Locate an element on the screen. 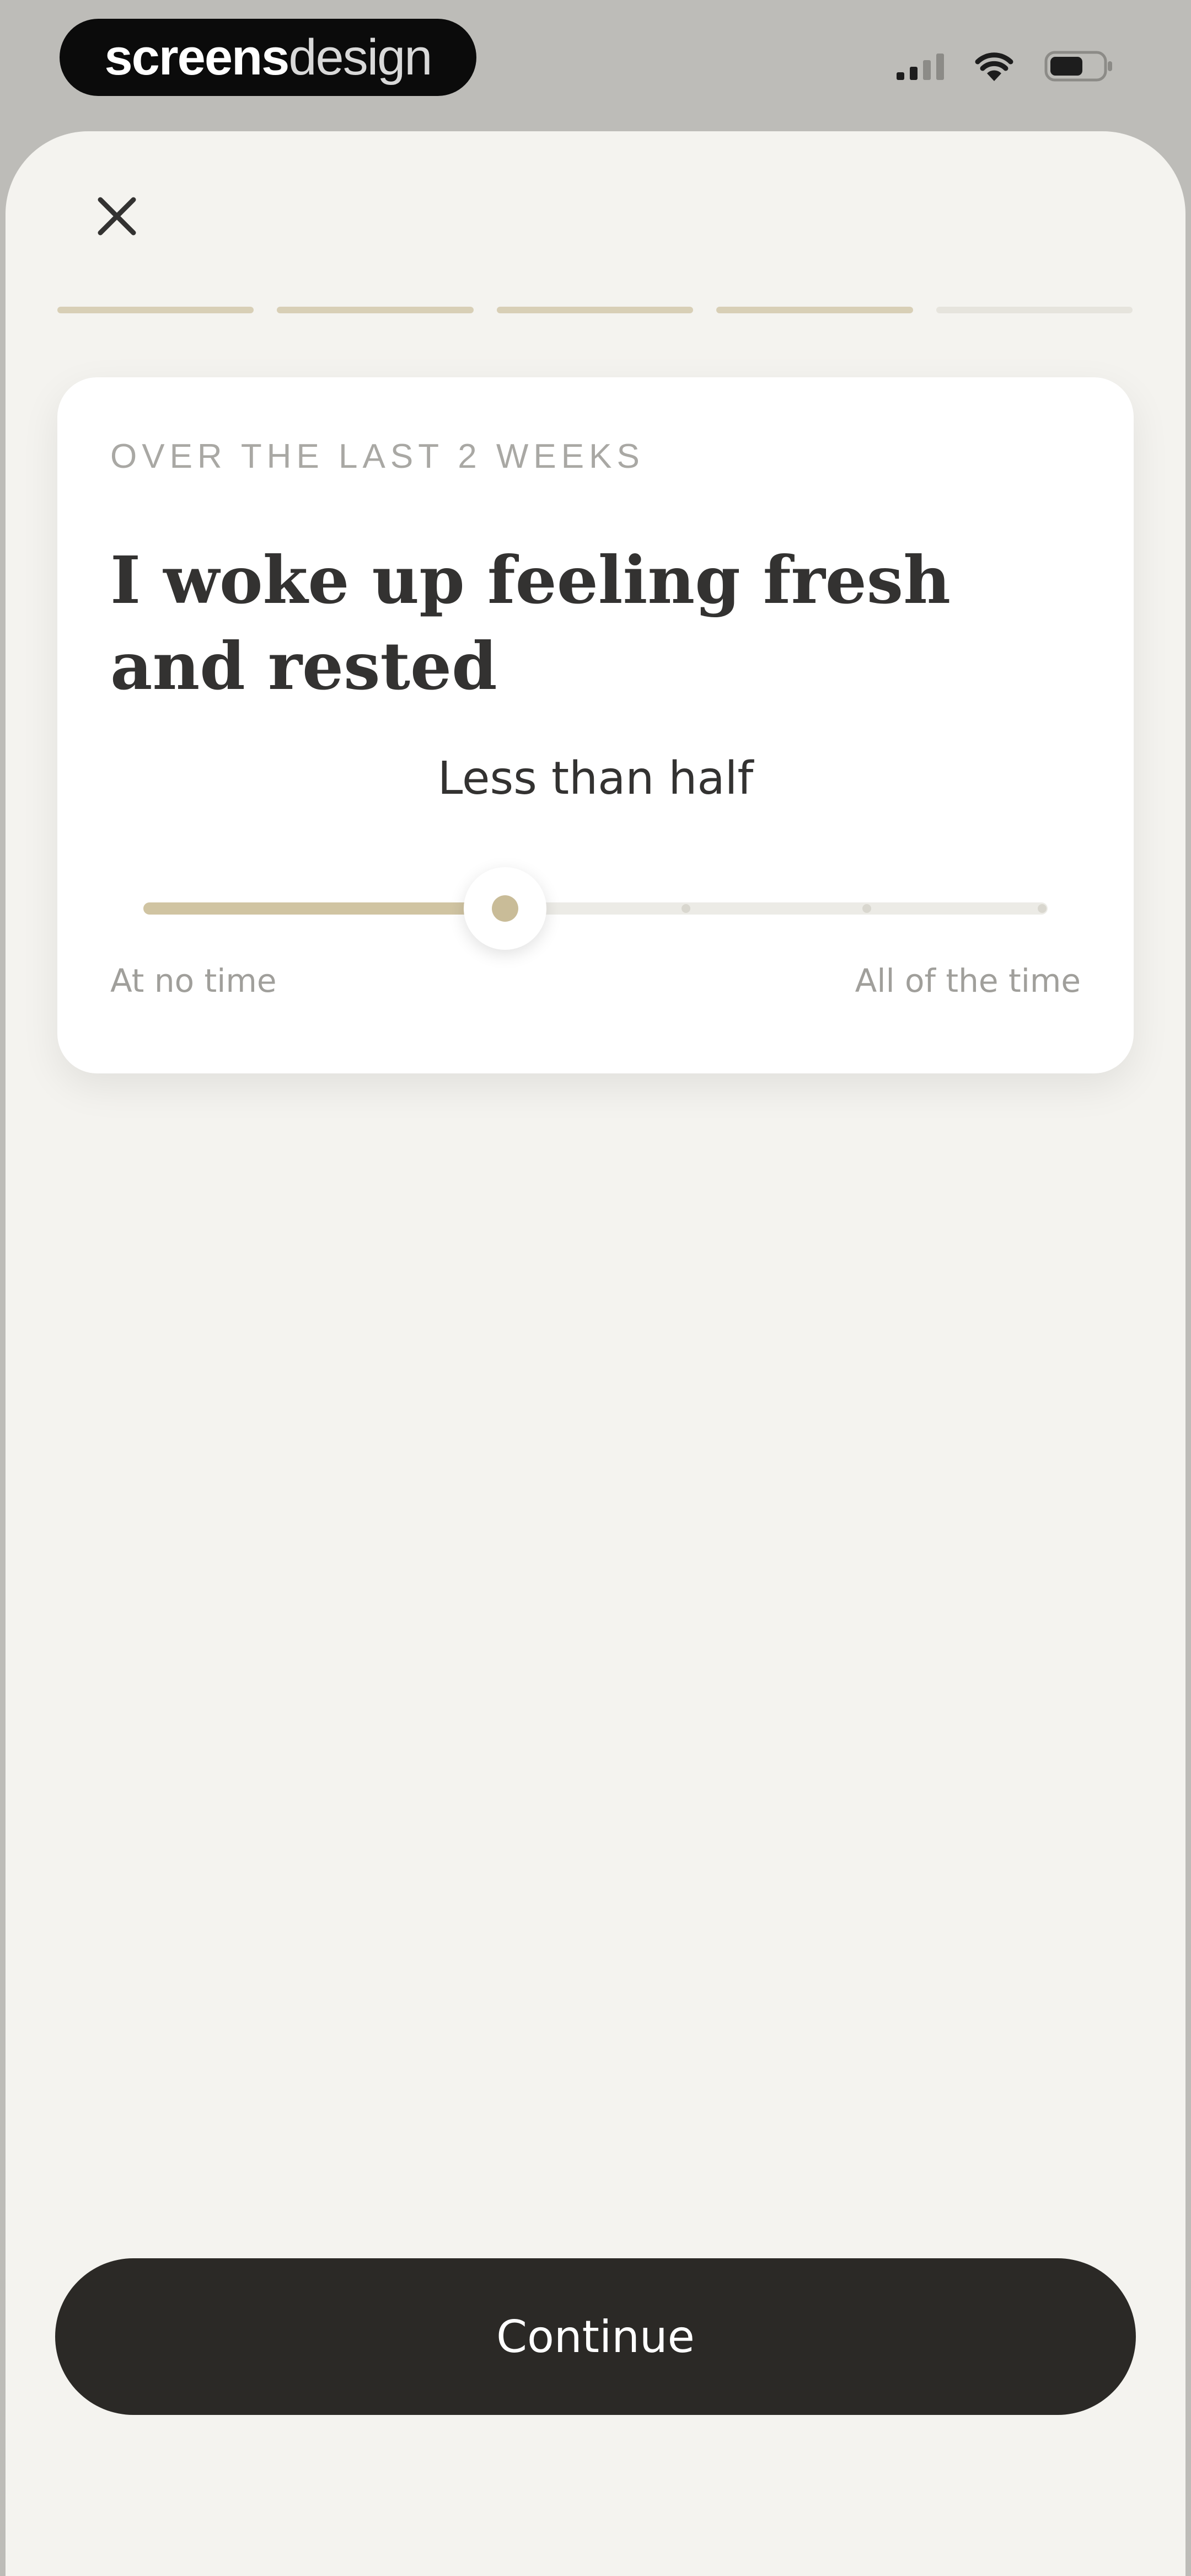 The image size is (1191, 2576). close-icon is located at coordinates (117, 216).